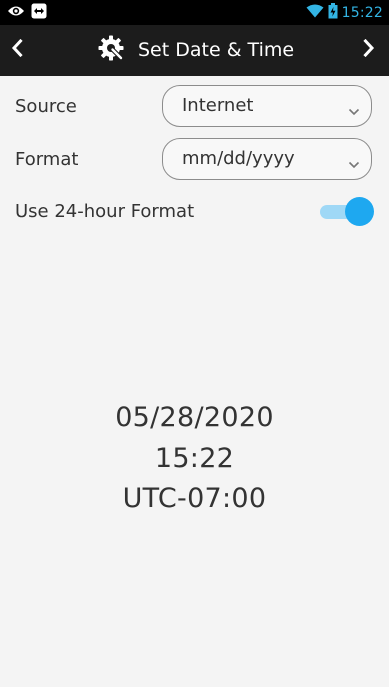 Image resolution: width=389 pixels, height=687 pixels. Describe the element at coordinates (216, 50) in the screenshot. I see `page-title: Set Date & Time` at that location.